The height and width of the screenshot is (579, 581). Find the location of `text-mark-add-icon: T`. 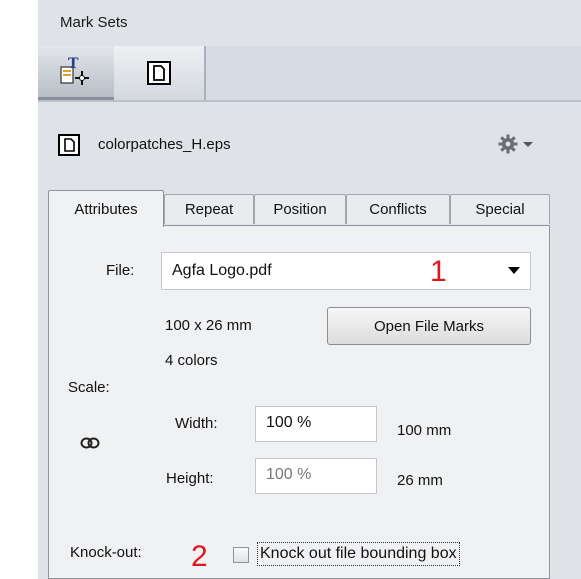

text-mark-add-icon: T is located at coordinates (74, 70).